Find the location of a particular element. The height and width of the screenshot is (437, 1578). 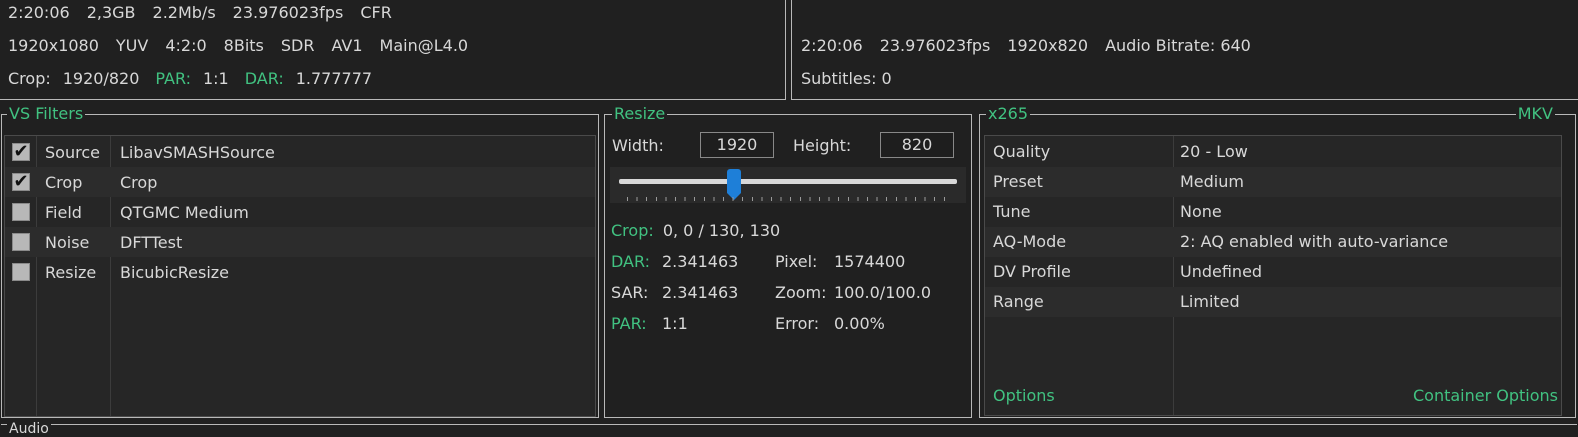

pixel-value: 1574400 is located at coordinates (870, 261).